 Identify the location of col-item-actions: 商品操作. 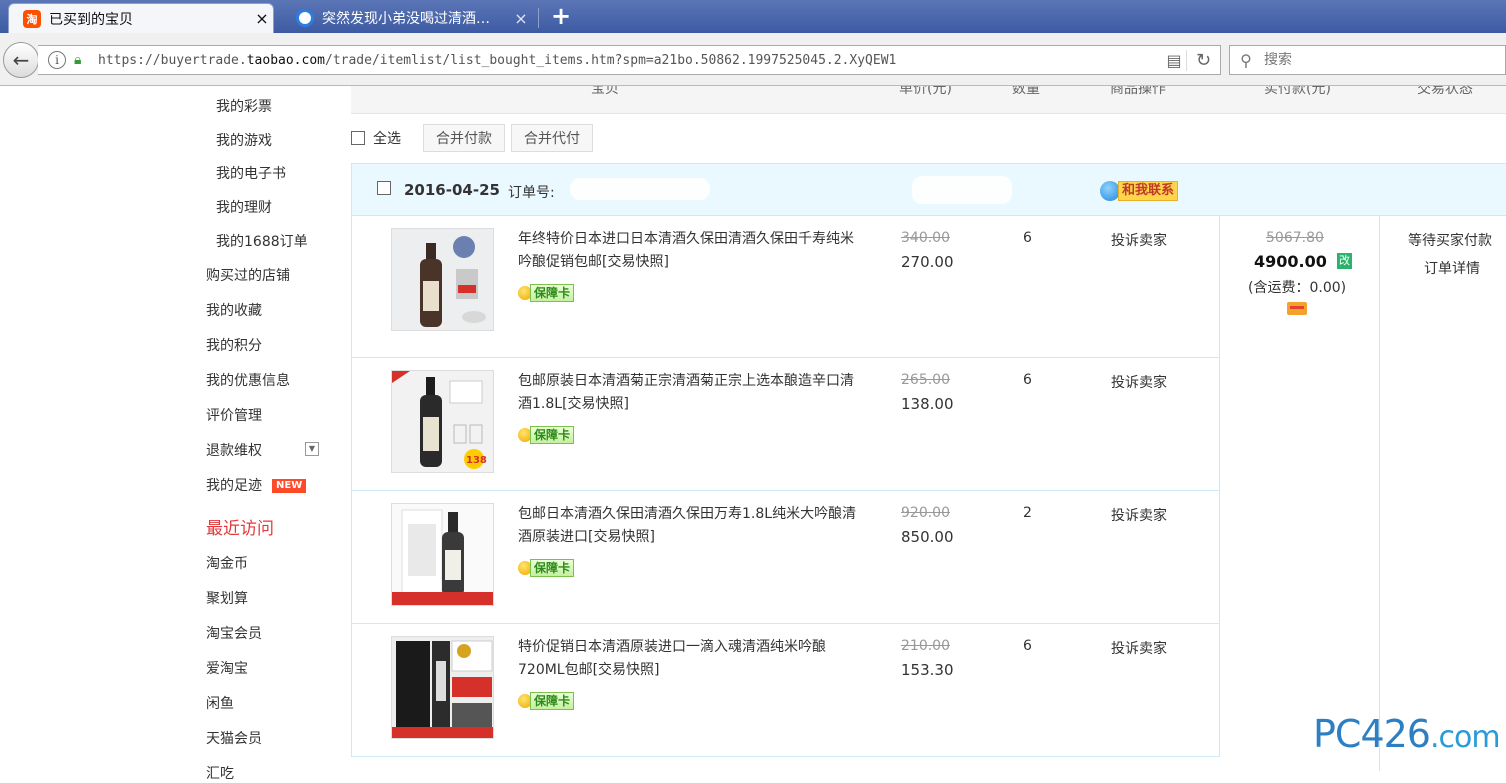
(1138, 91).